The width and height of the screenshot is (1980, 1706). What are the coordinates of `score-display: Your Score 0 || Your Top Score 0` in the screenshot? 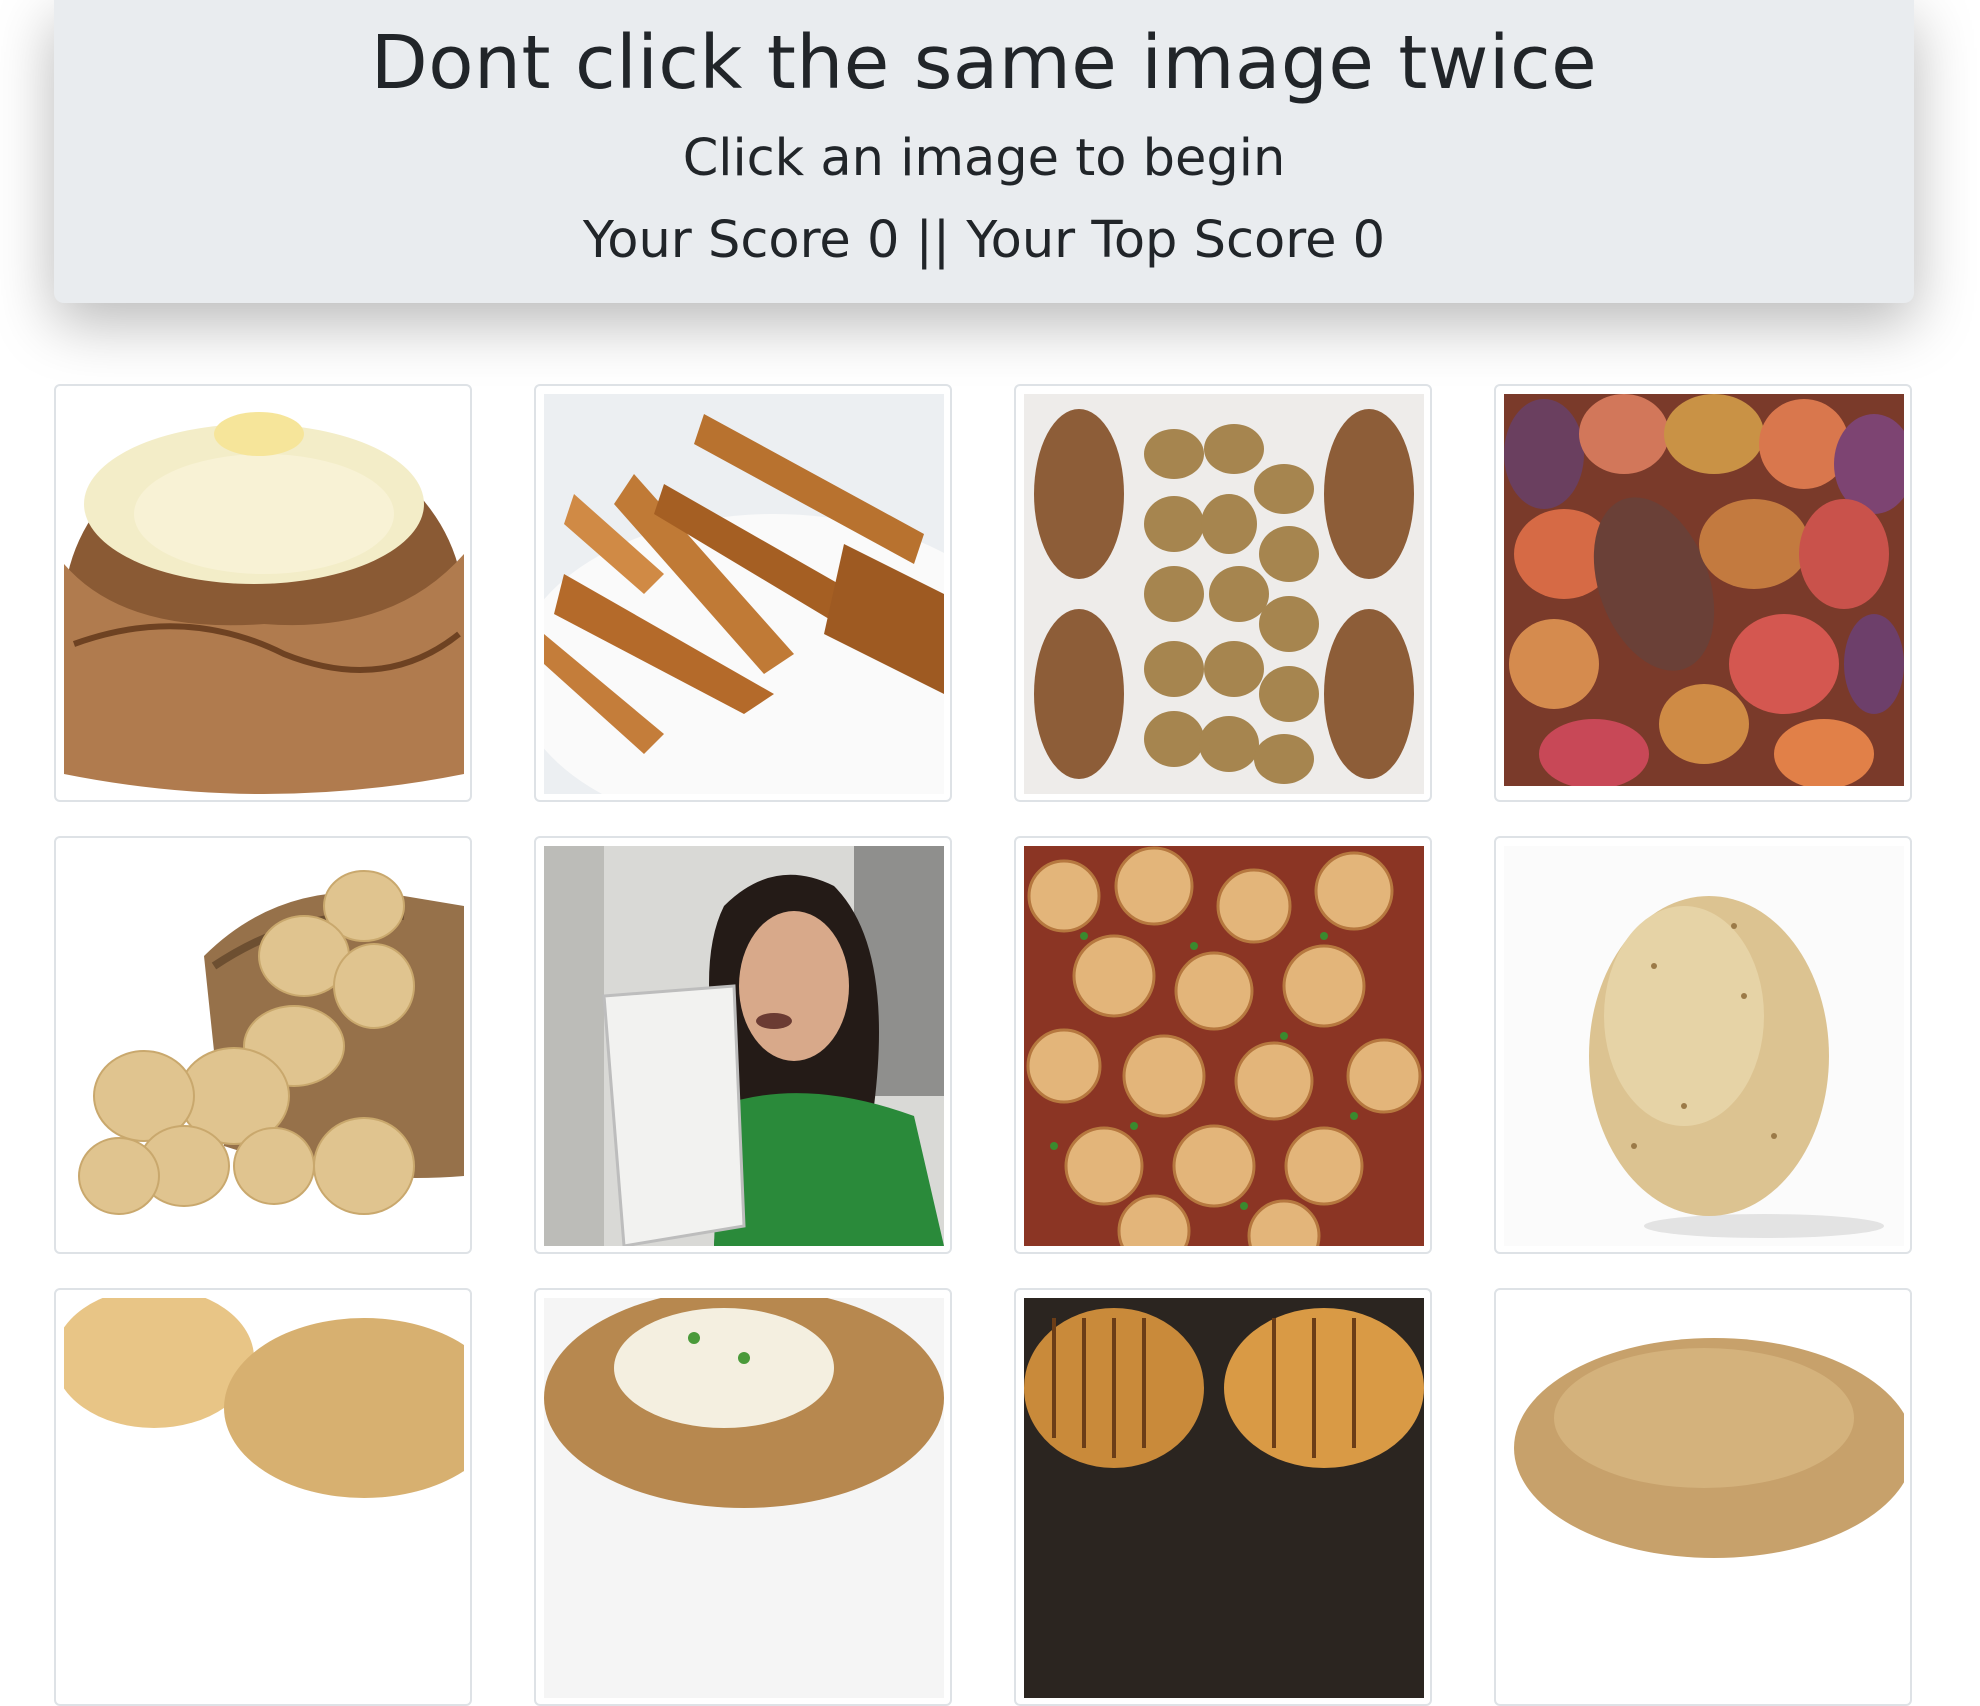 It's located at (984, 240).